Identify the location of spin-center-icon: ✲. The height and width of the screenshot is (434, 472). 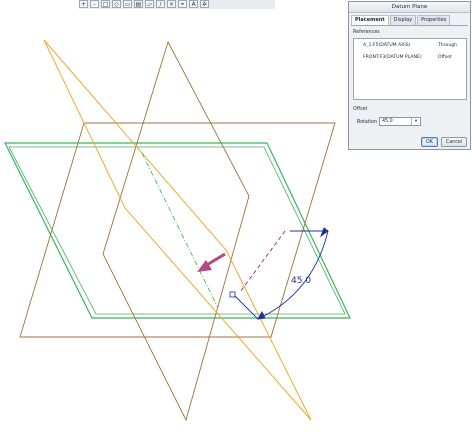
(204, 4).